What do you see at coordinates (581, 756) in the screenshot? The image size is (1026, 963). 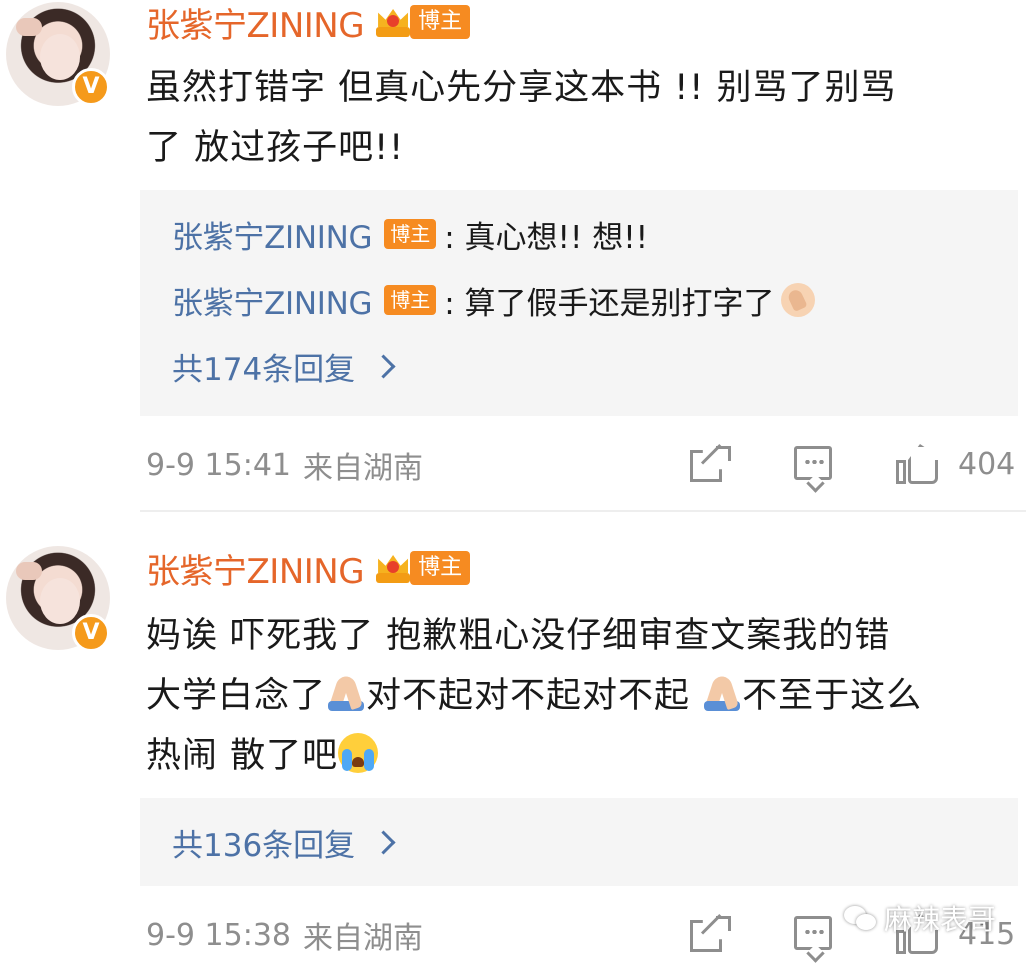 I see `comment-text-line: 热闹 散了吧` at bounding box center [581, 756].